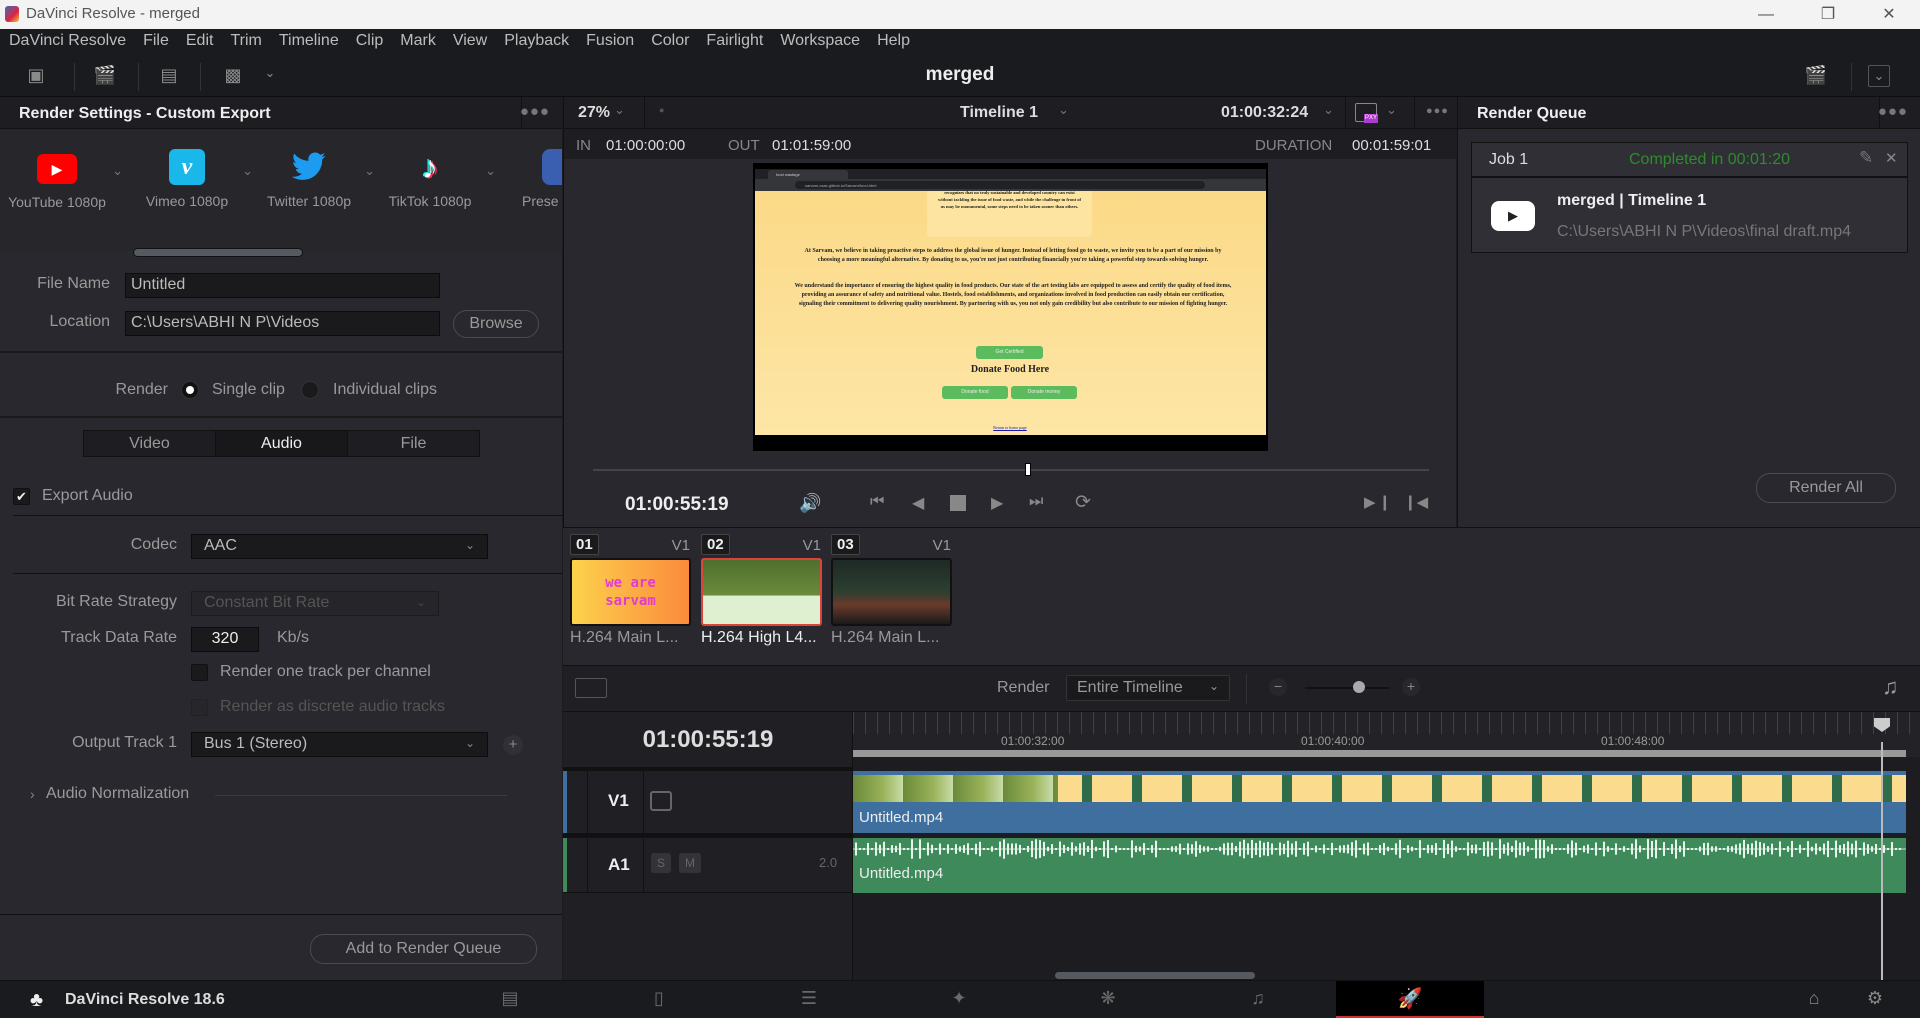 The height and width of the screenshot is (1018, 1920). I want to click on fairlight-page-icon: ♫, so click(1258, 1000).